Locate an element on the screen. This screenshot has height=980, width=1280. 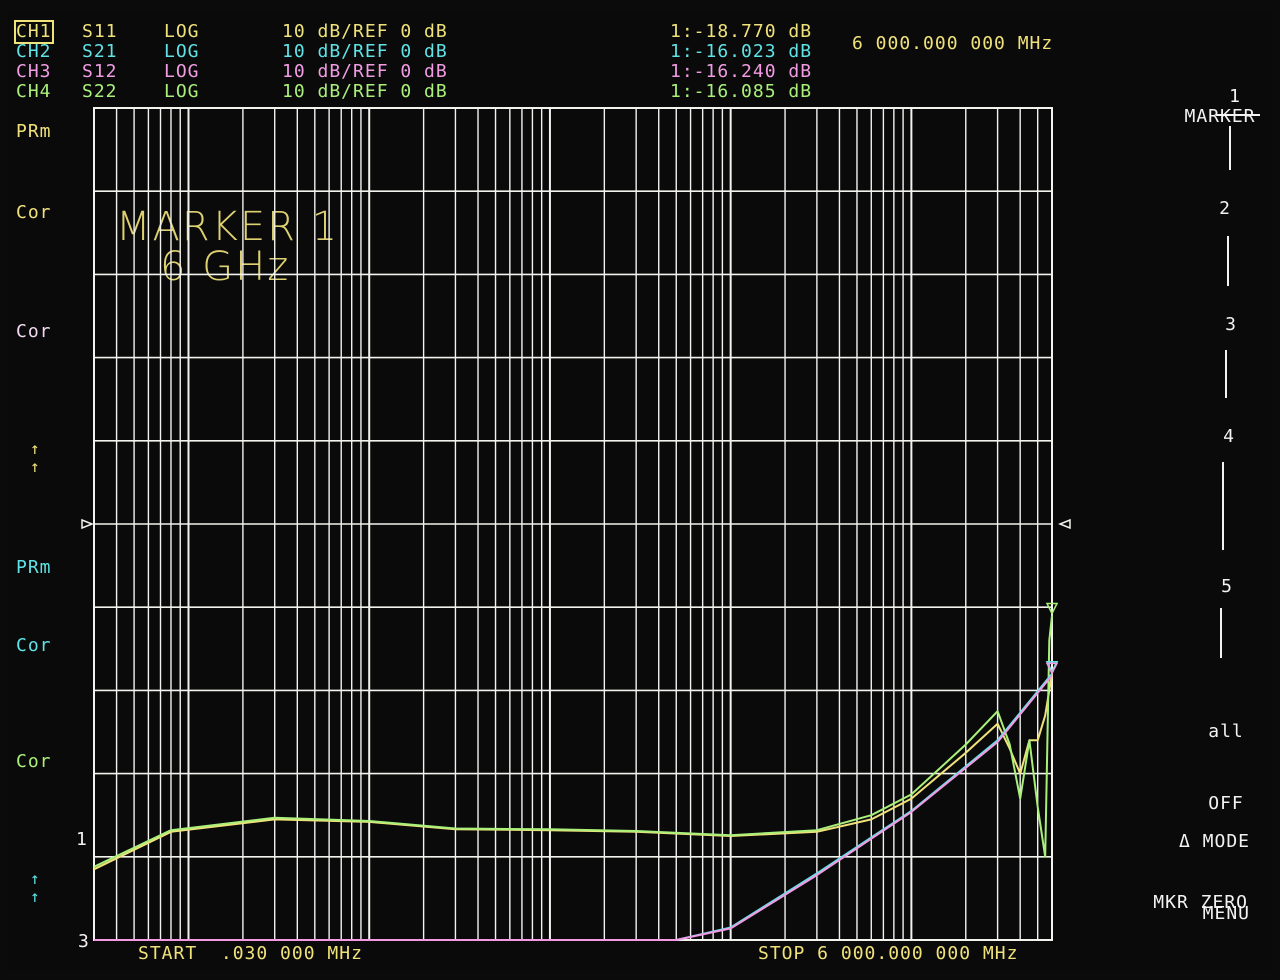
softkey-marker-2-label: 2 is located at coordinates (1225, 208).